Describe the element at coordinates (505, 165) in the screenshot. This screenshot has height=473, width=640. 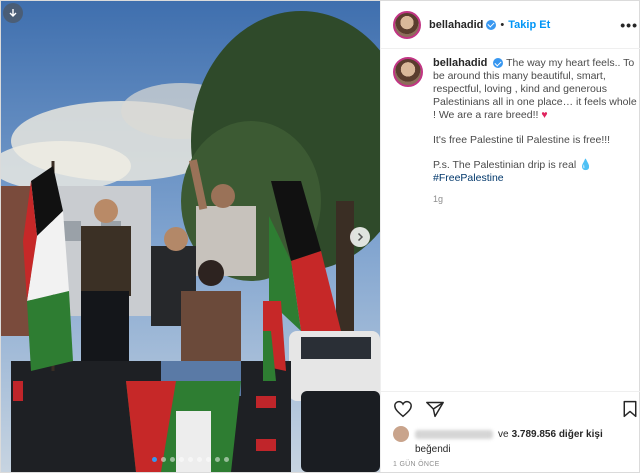
I see `caption-paragraph-3: P.s. The Palestinian drip is real` at that location.